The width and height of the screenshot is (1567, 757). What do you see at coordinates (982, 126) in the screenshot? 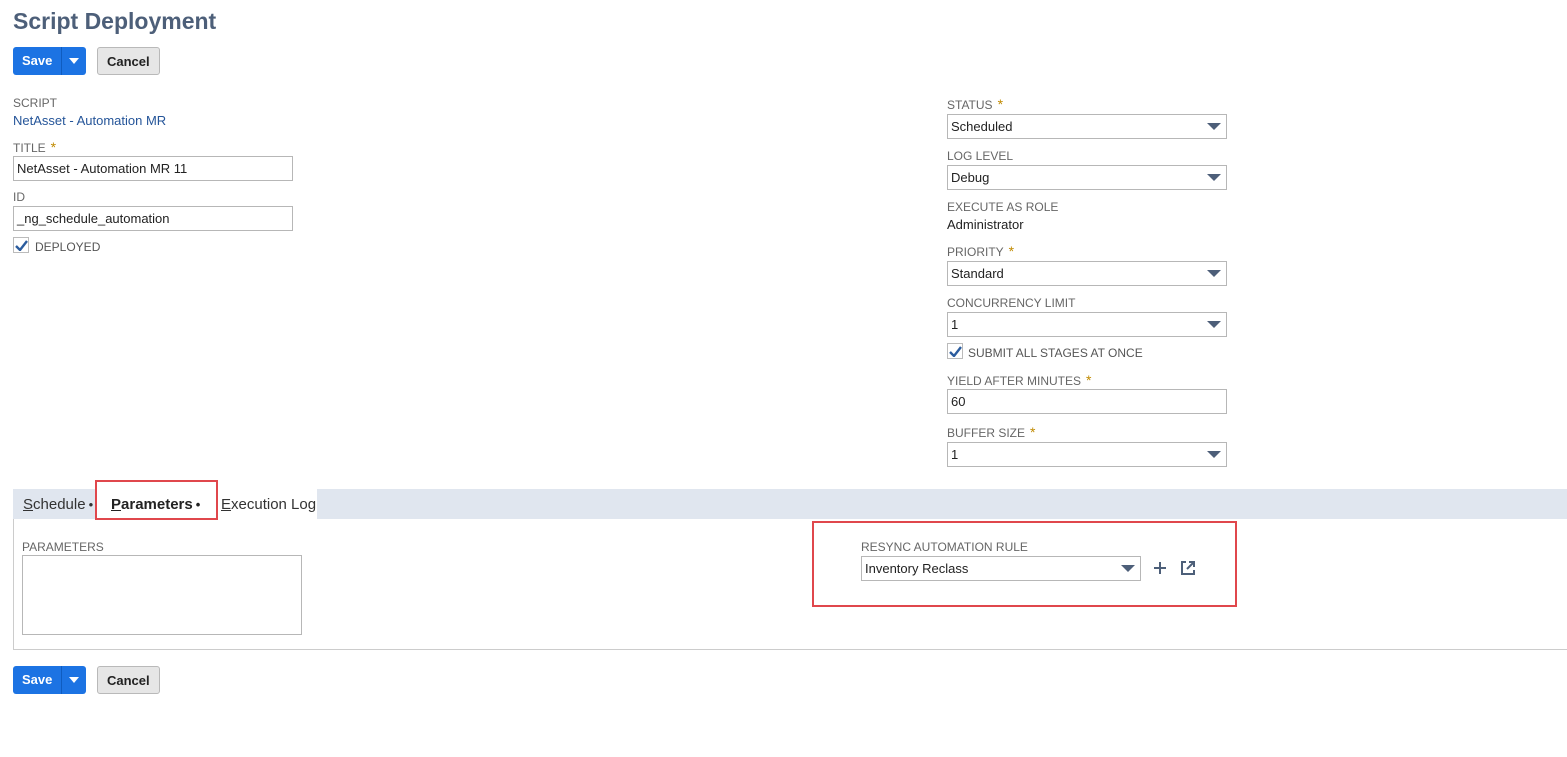
I see `status-value: Scheduled` at bounding box center [982, 126].